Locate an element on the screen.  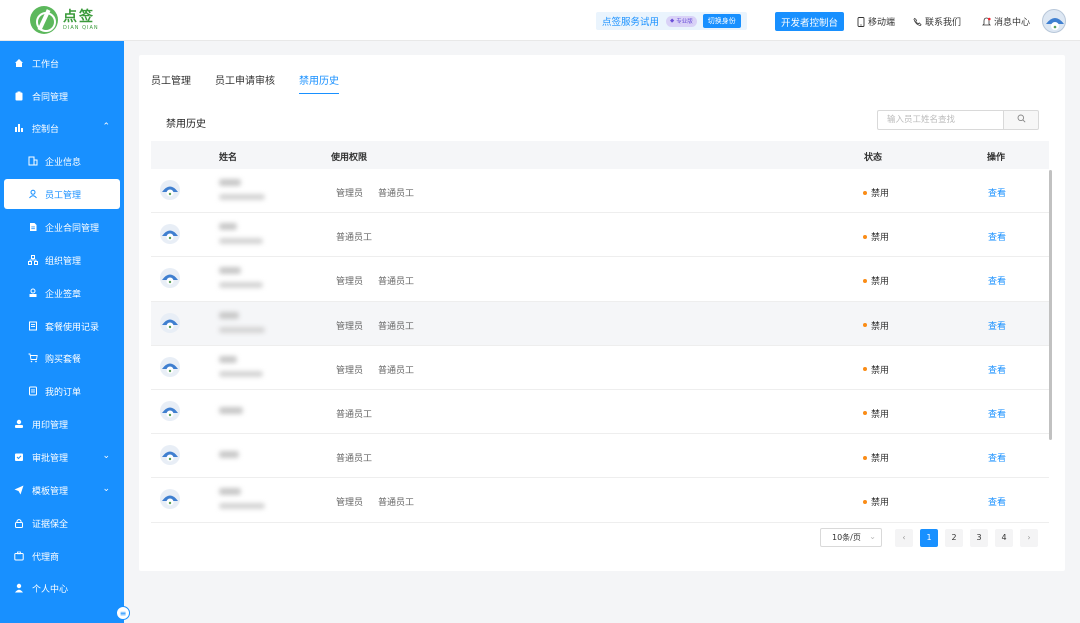
message-center-link: 消息中心 is located at coordinates (1006, 21).